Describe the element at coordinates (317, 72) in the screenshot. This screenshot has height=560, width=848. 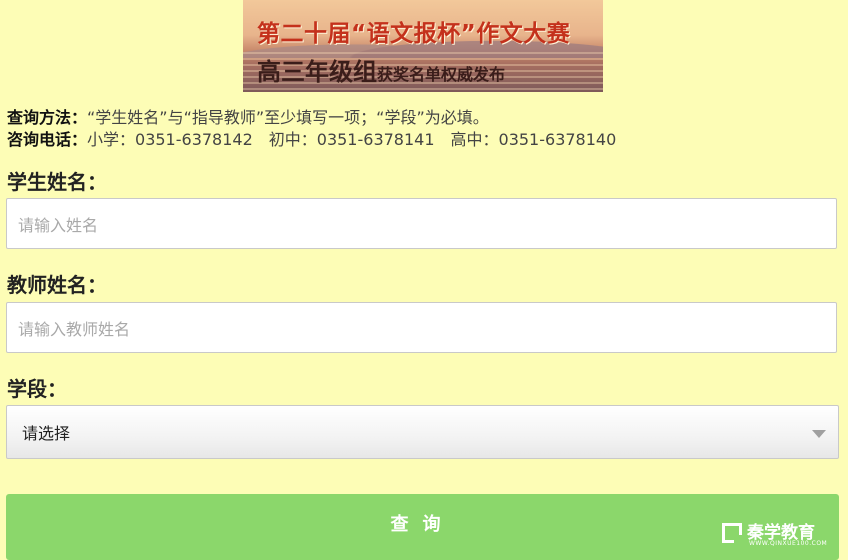
I see `banner-subtitle-main: 高三年级组` at that location.